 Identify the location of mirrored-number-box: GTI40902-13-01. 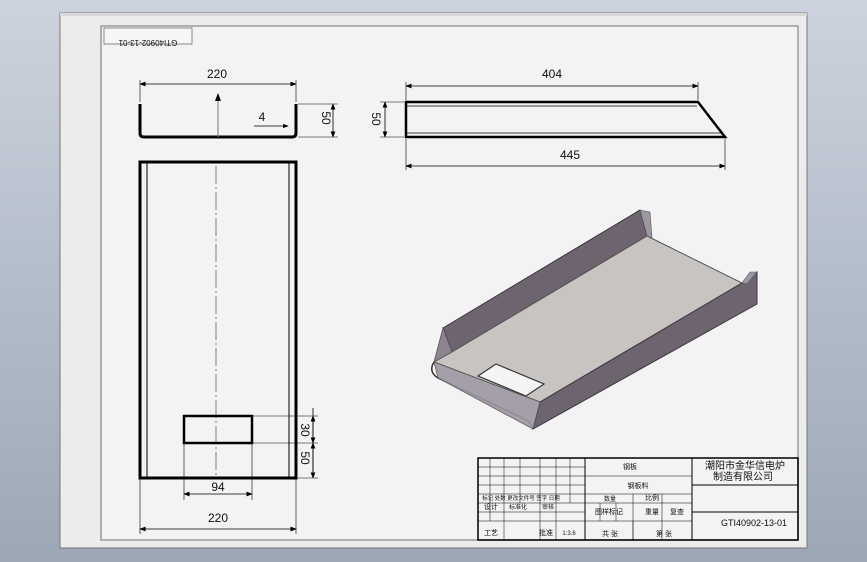
(148, 37).